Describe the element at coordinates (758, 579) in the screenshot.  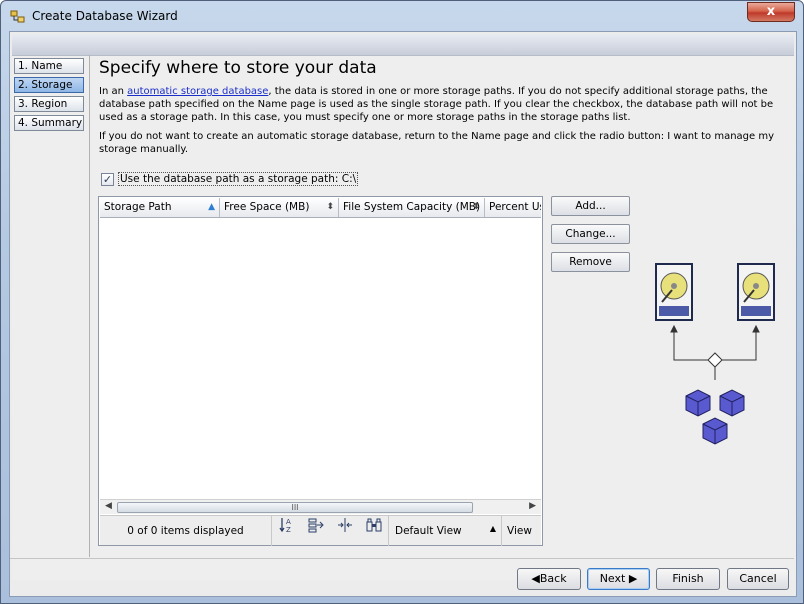
I see `cancel-button: Cancel` at that location.